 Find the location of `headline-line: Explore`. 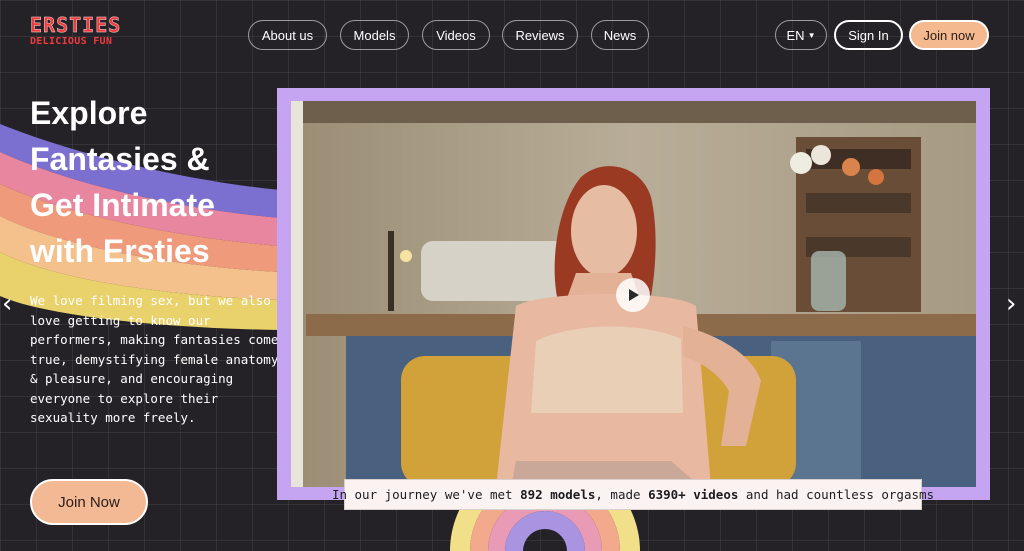

headline-line: Explore is located at coordinates (89, 113).